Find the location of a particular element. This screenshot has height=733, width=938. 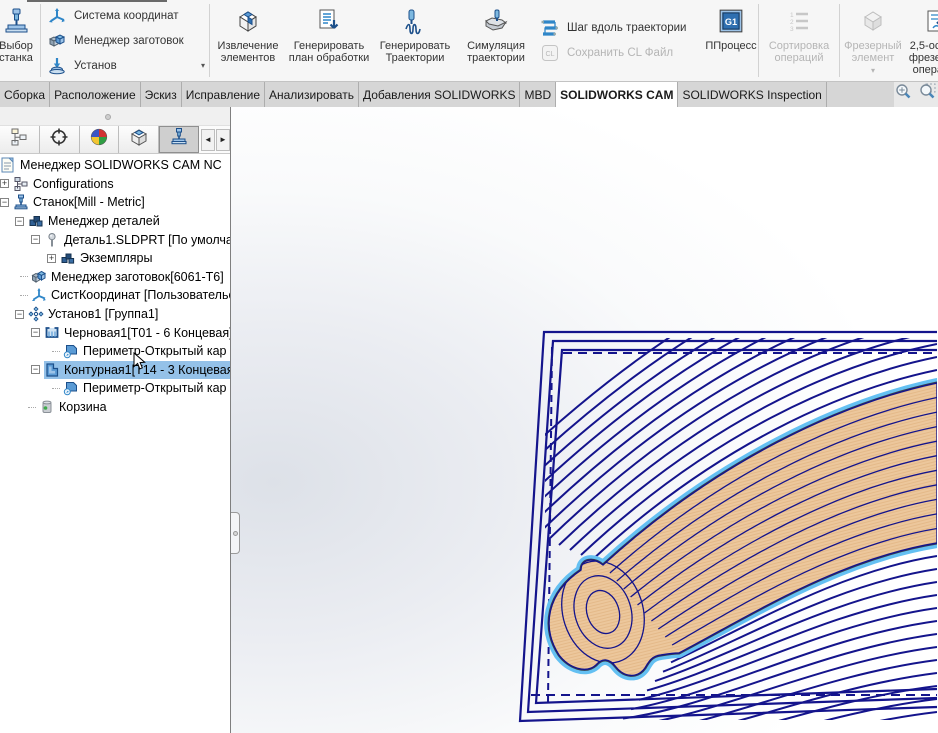

ribbon-item-coord-system: Система координат is located at coordinates (125, 16).